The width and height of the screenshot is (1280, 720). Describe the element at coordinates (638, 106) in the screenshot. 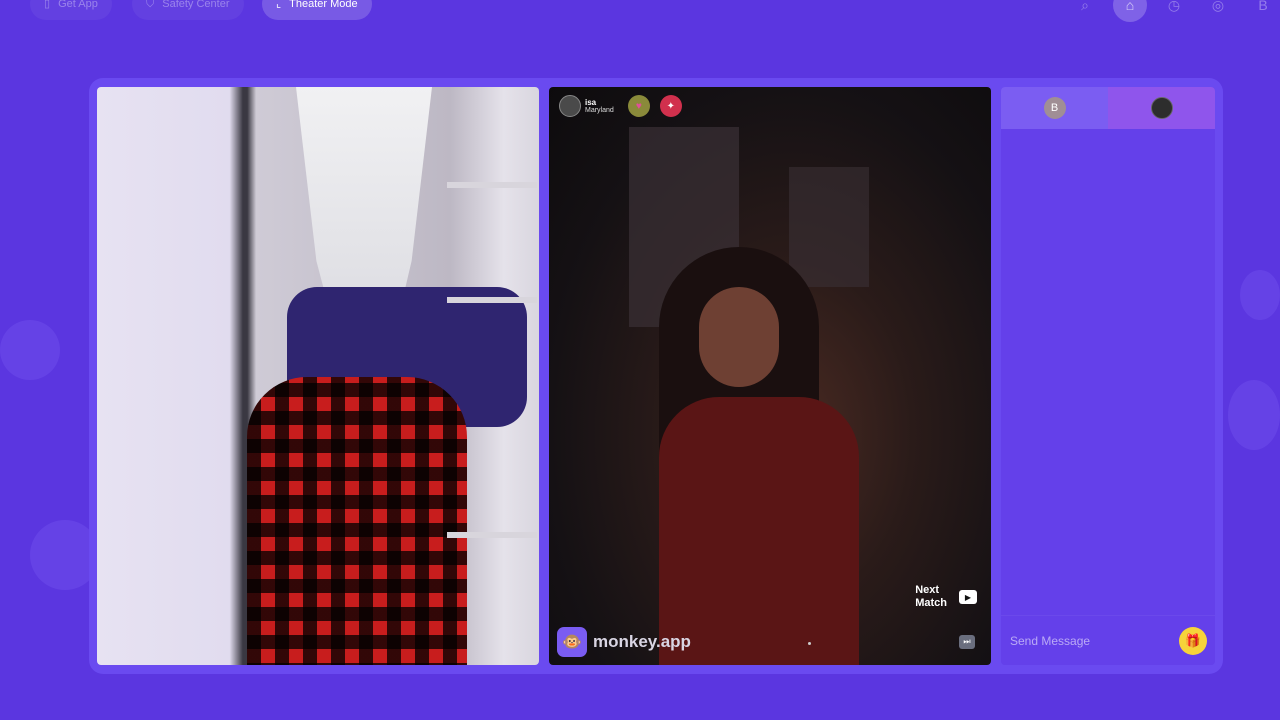

I see `heart-icon: ♥` at that location.